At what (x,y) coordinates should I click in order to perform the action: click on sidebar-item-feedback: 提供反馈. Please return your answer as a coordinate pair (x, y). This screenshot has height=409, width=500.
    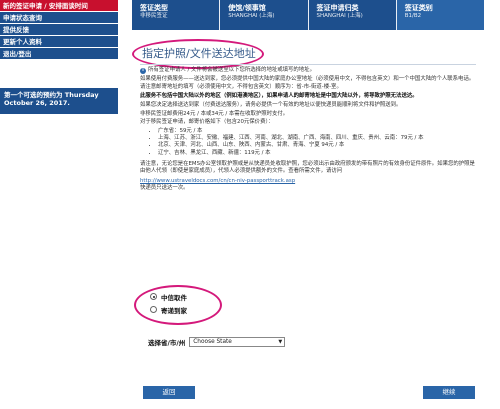
    Looking at the image, I should click on (59, 30).